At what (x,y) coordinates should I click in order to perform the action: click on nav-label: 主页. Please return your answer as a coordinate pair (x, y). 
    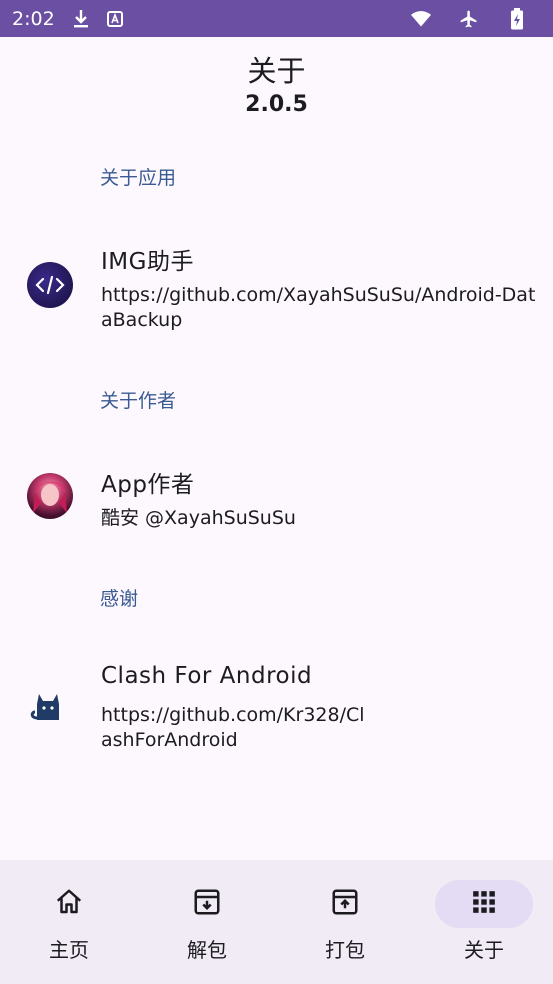
    Looking at the image, I should click on (69, 950).